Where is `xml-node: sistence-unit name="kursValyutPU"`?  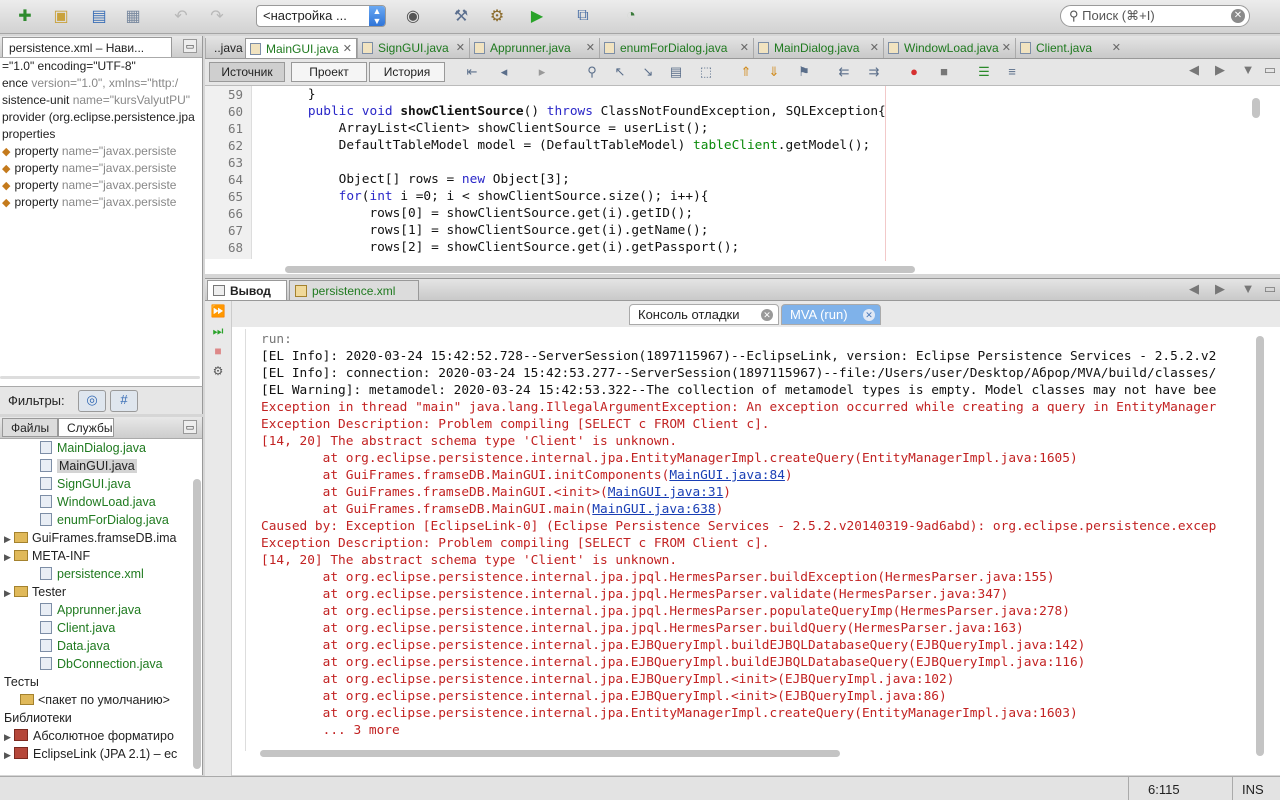 xml-node: sistence-unit name="kursValyutPU" is located at coordinates (102, 100).